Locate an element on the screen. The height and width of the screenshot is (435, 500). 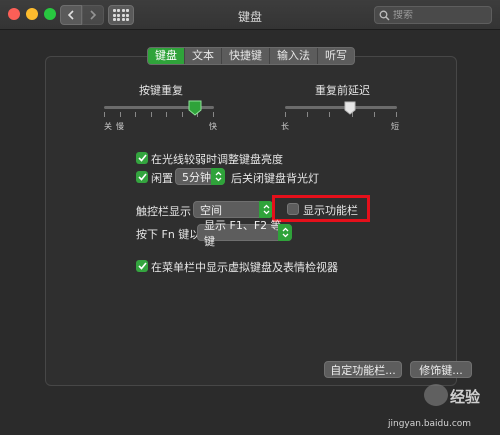
adjust-brightness-checkbox is located at coordinates (142, 158).